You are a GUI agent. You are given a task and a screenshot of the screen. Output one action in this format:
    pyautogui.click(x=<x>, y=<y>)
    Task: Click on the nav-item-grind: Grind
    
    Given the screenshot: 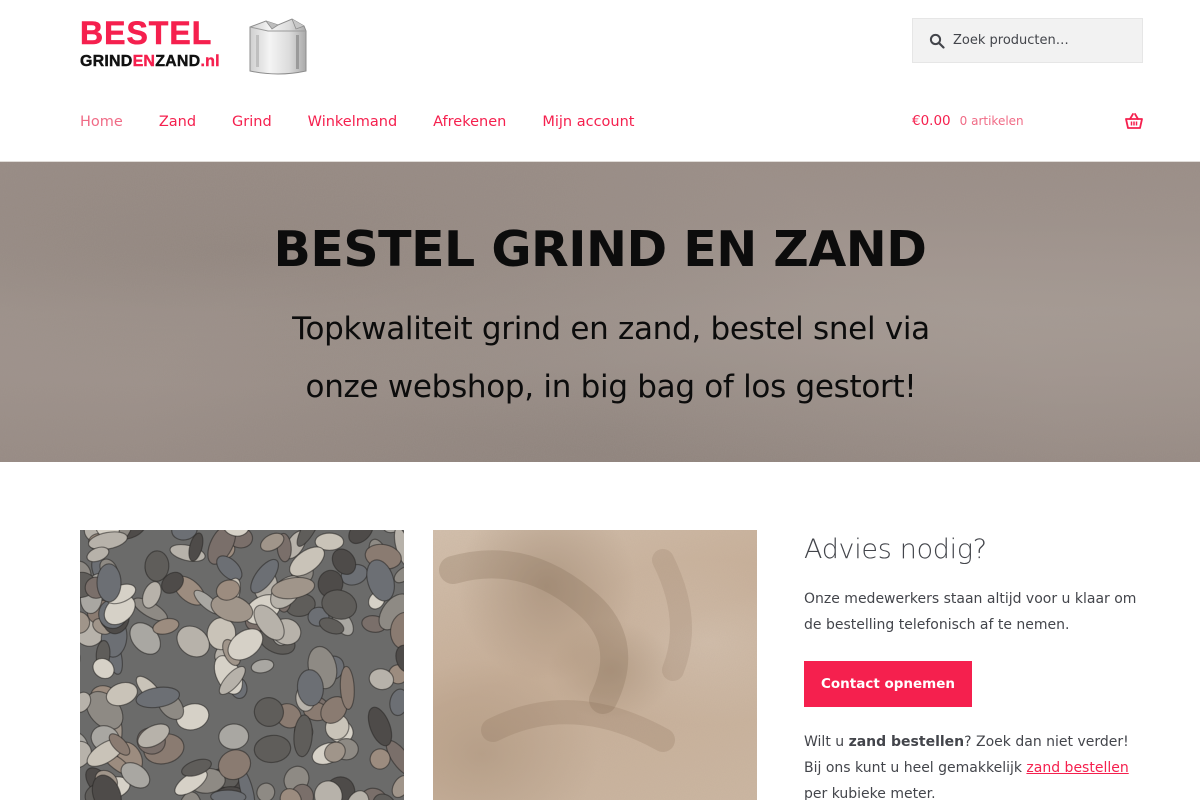 What is the action you would take?
    pyautogui.click(x=252, y=122)
    